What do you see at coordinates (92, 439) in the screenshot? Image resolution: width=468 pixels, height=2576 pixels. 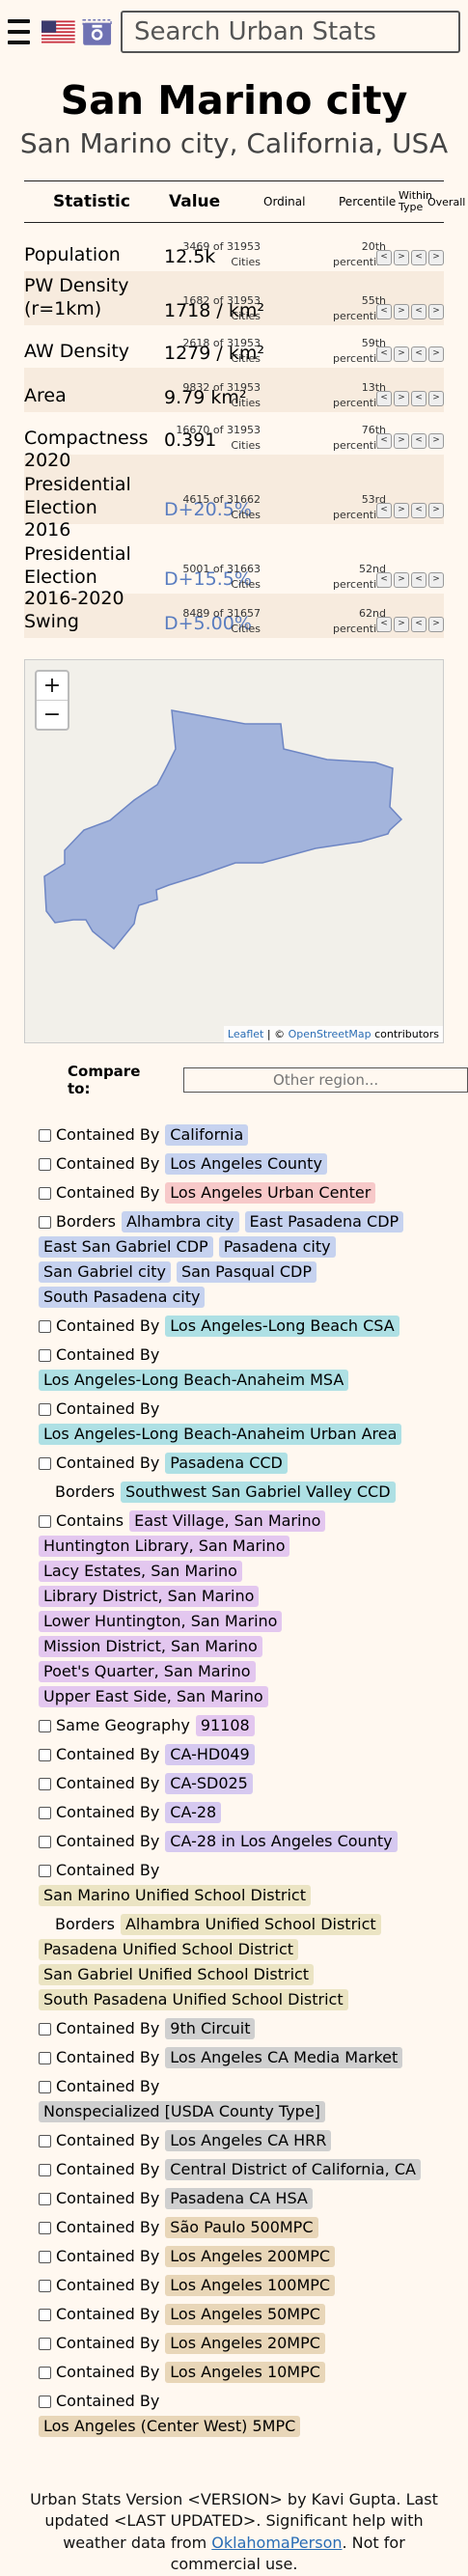 I see `stat-name: Compactness` at bounding box center [92, 439].